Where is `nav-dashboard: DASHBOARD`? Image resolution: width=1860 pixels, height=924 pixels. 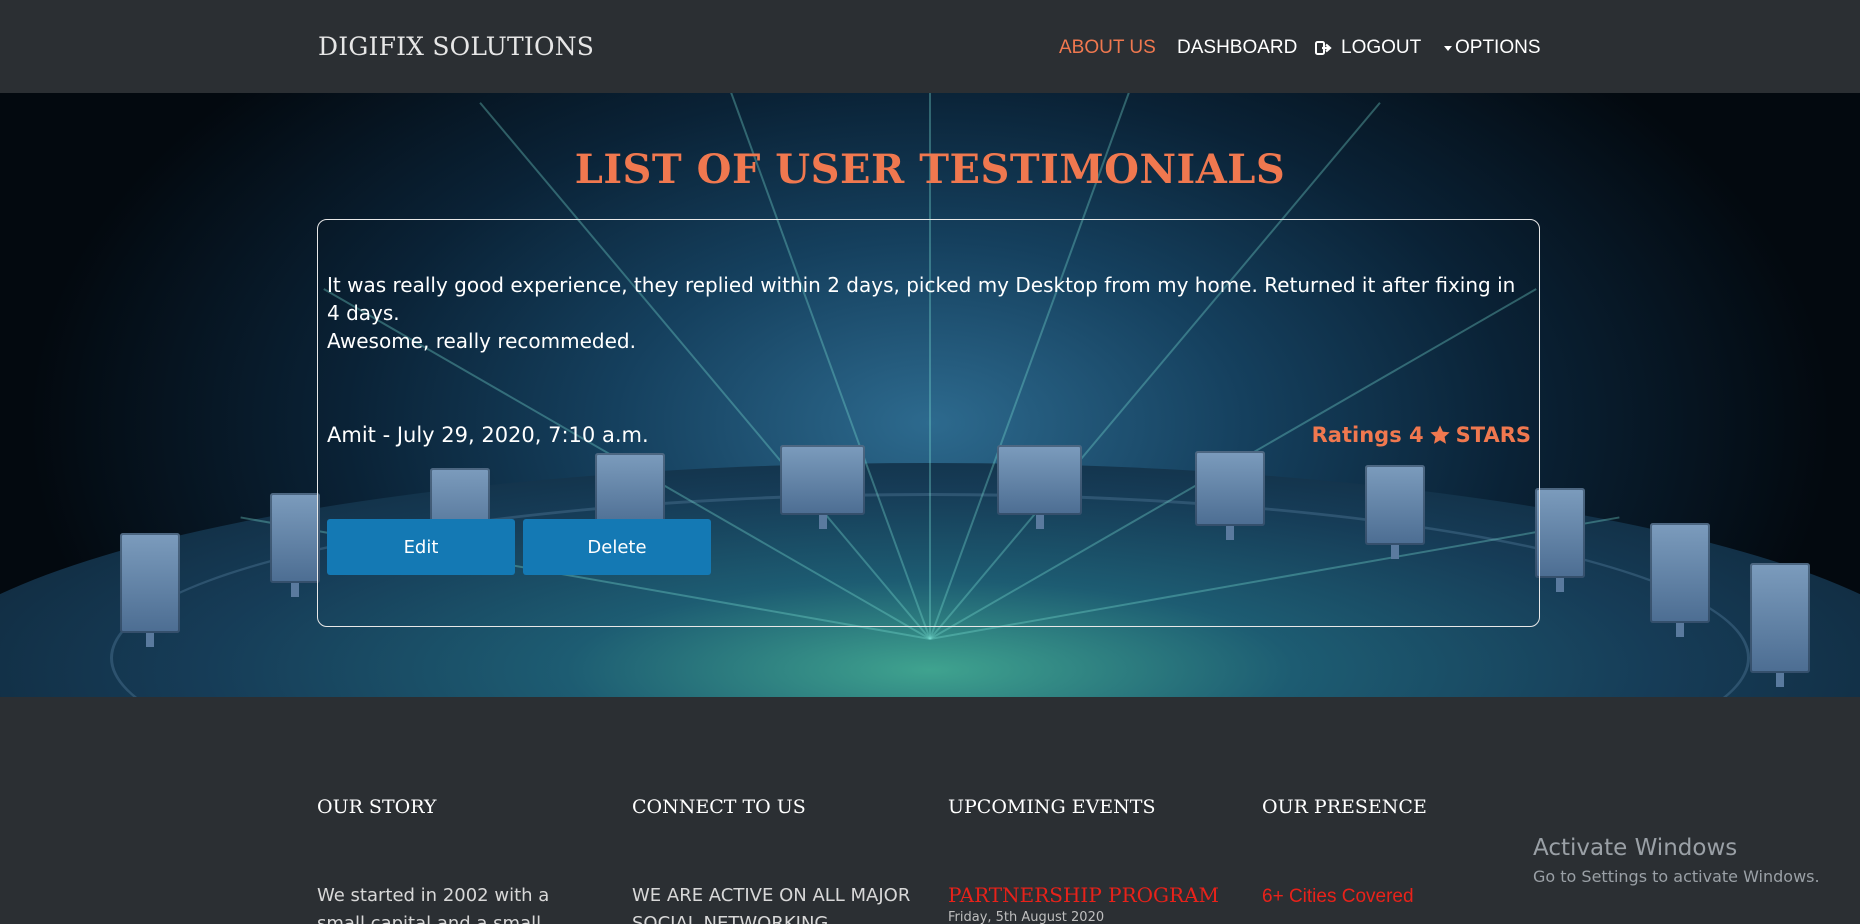 nav-dashboard: DASHBOARD is located at coordinates (1237, 48).